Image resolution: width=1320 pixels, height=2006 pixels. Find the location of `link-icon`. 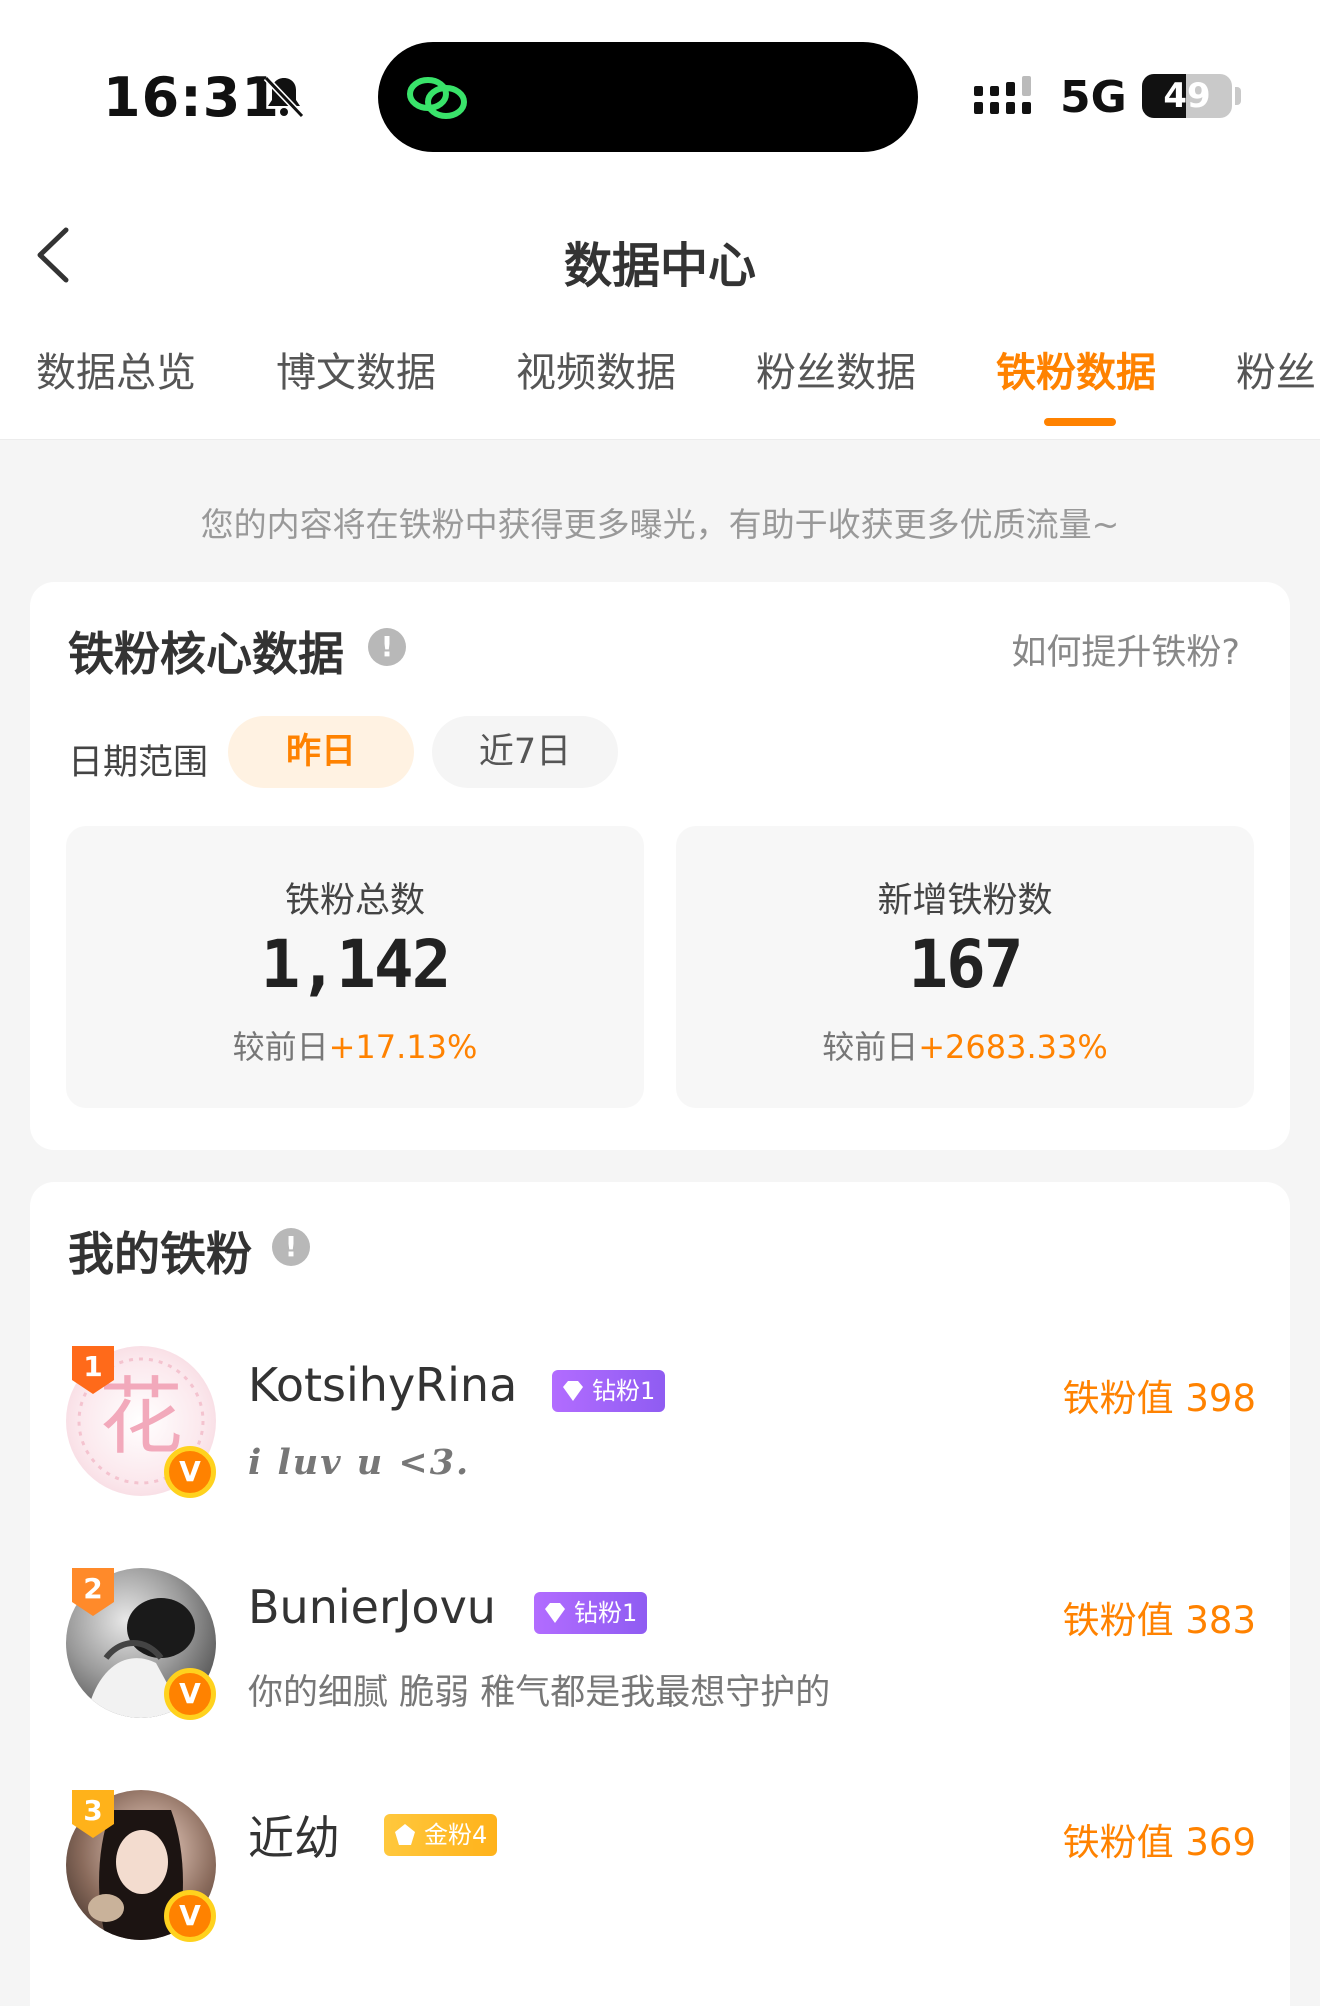

link-icon is located at coordinates (437, 98).